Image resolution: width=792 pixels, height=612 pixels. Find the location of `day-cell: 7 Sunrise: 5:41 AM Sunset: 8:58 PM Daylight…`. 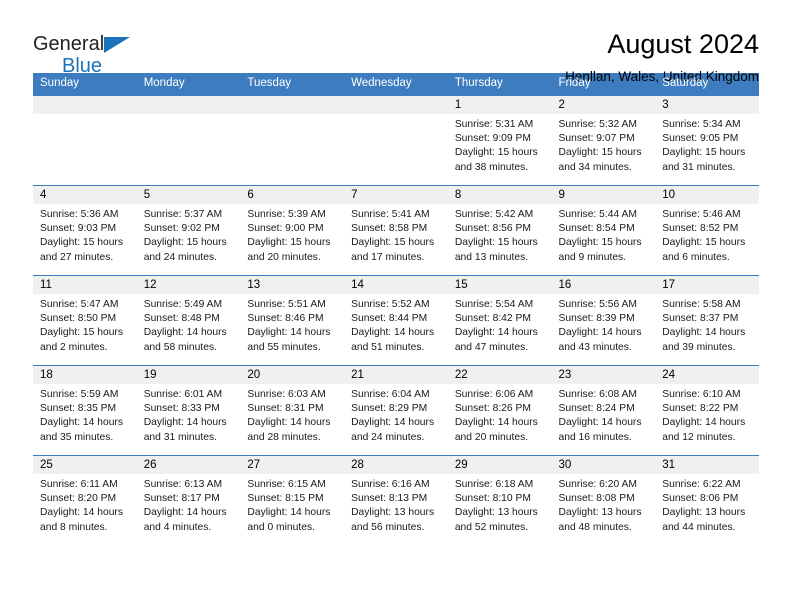

day-cell: 7 Sunrise: 5:41 AM Sunset: 8:58 PM Daylight… is located at coordinates (396, 230).